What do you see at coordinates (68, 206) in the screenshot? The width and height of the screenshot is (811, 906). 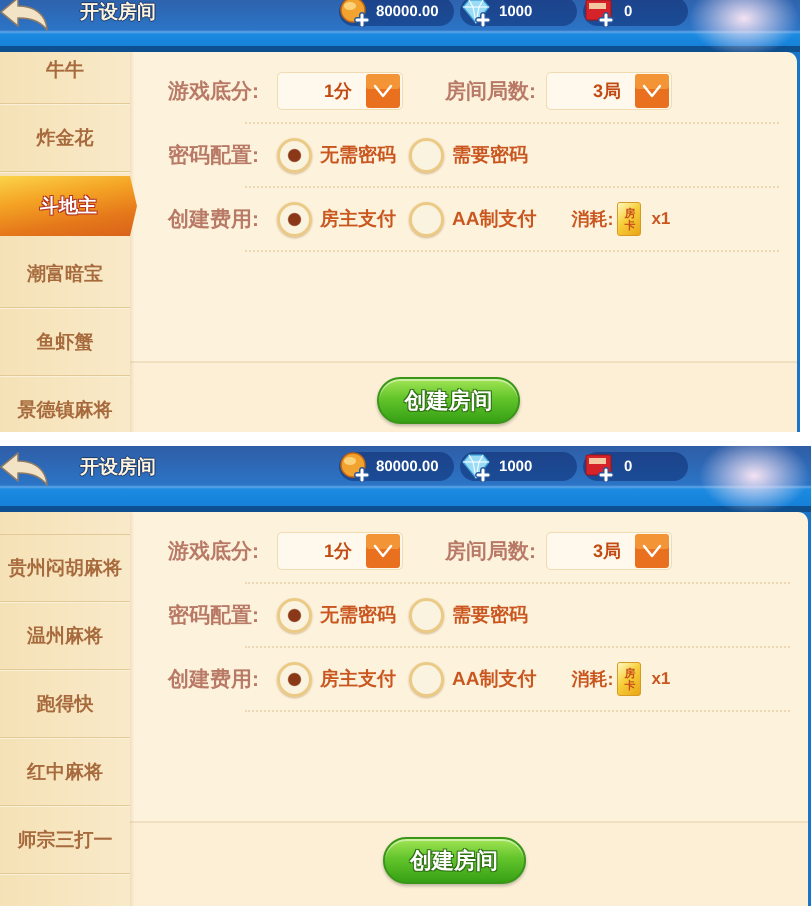 I see `game-tab: 斗地主` at bounding box center [68, 206].